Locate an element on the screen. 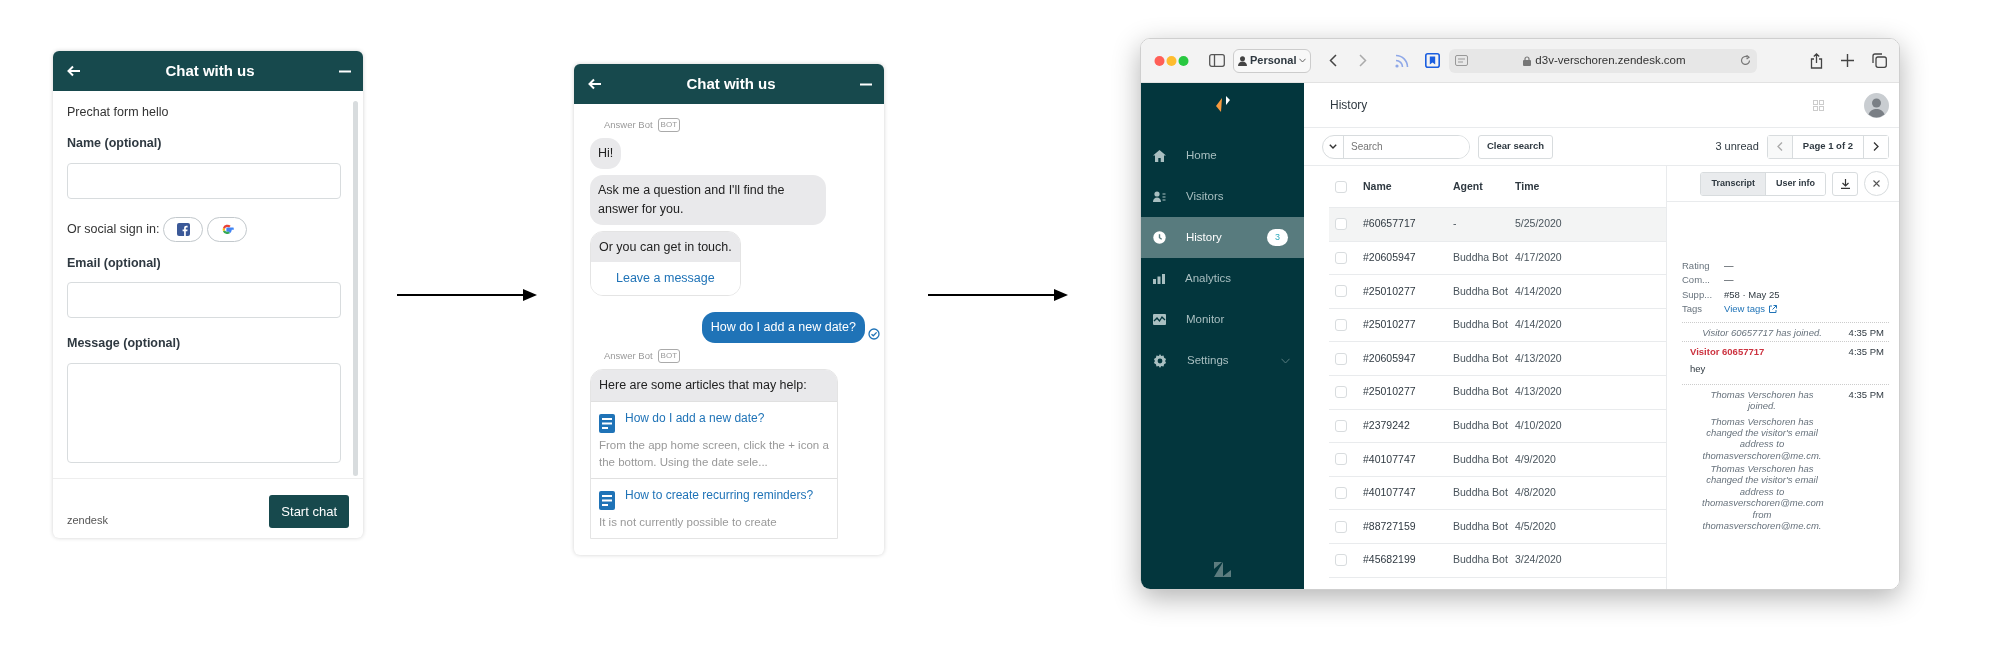 The width and height of the screenshot is (2000, 660). table-cell: 4/9/2020 is located at coordinates (1535, 458).